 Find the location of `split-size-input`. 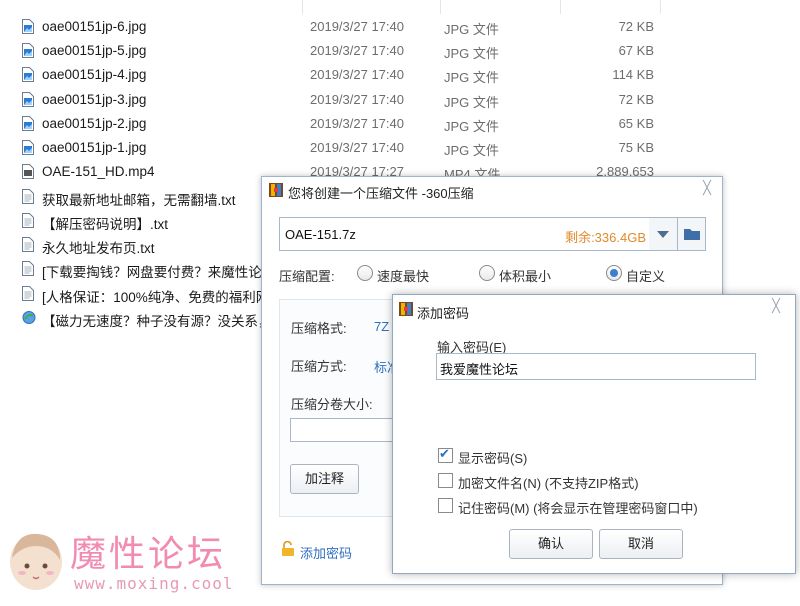

split-size-input is located at coordinates (345, 430).